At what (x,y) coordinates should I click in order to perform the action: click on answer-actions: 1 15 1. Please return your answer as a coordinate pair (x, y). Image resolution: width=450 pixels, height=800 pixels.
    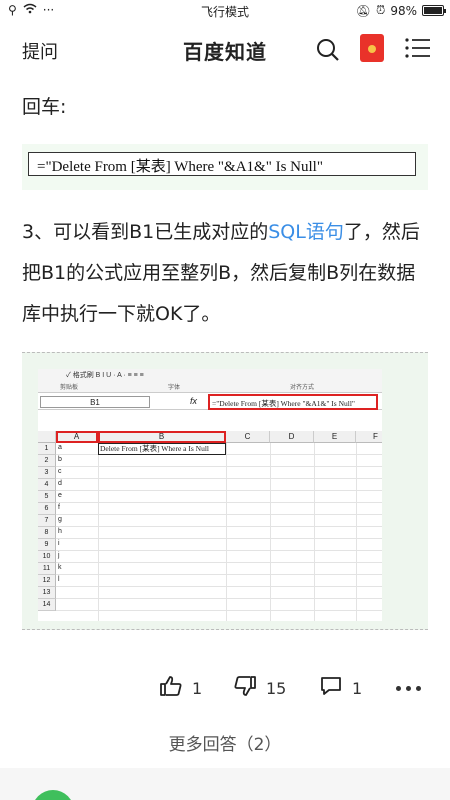
    Looking at the image, I should click on (225, 691).